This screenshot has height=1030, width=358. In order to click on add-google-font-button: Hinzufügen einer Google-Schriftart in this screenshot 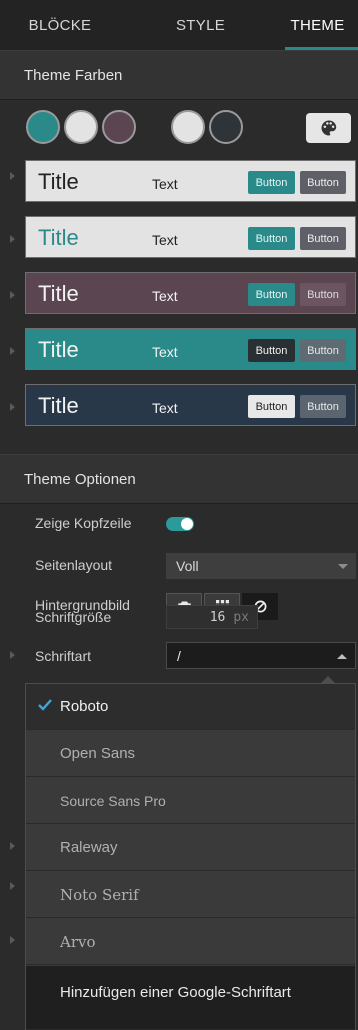, I will do `click(190, 998)`.